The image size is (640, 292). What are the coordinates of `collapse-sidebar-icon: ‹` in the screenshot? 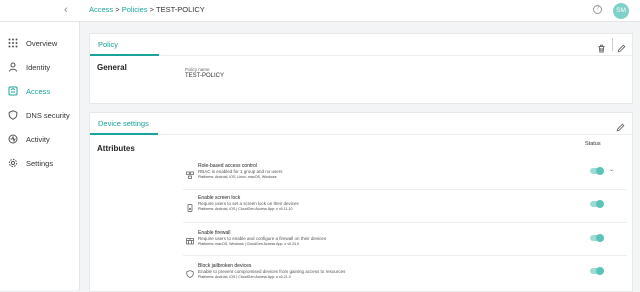 It's located at (66, 10).